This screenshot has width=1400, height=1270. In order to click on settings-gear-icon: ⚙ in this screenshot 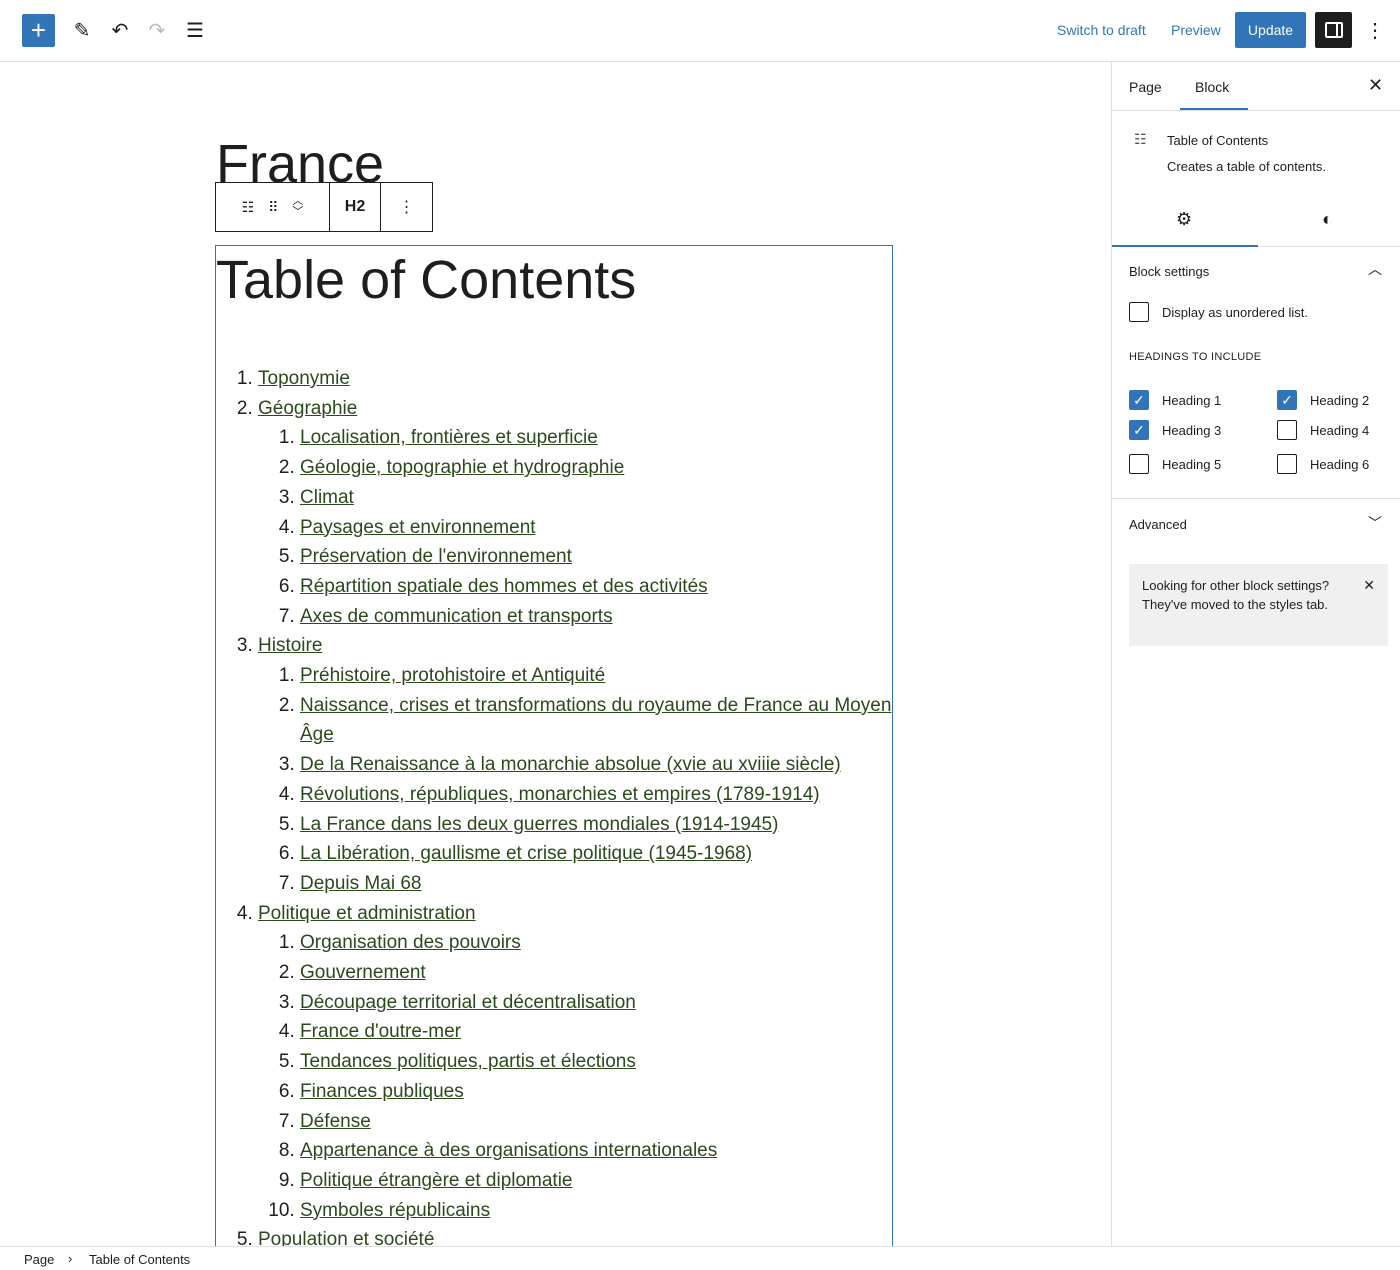, I will do `click(1184, 219)`.